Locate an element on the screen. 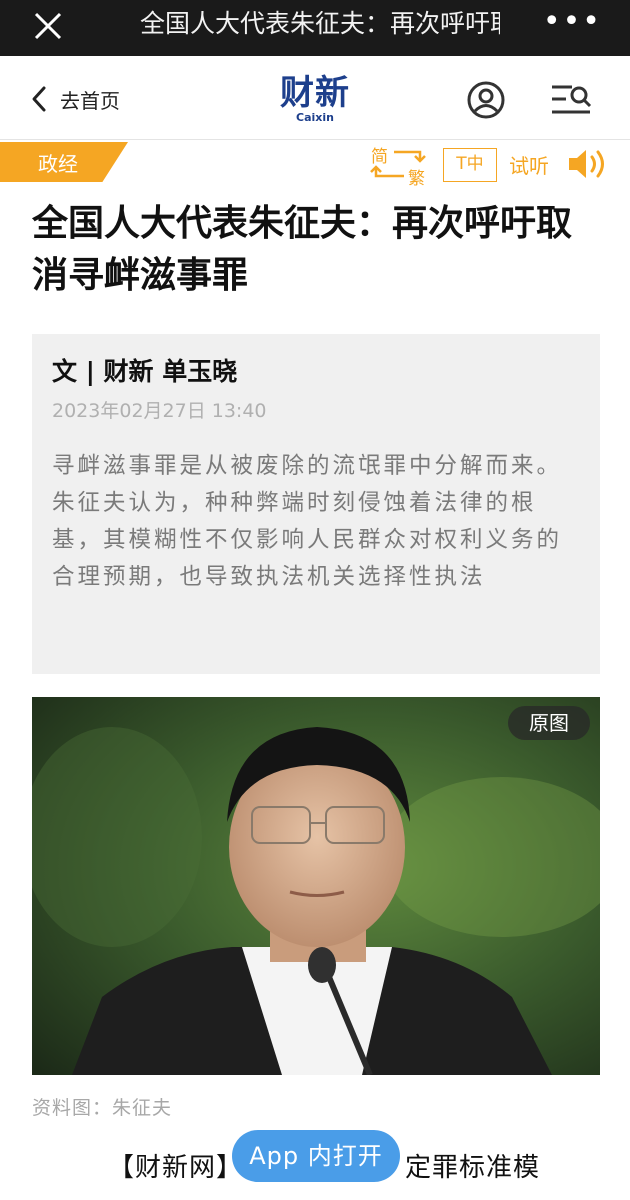 The image size is (630, 1200). article-date: 2023年02月27日 13:40 is located at coordinates (159, 411).